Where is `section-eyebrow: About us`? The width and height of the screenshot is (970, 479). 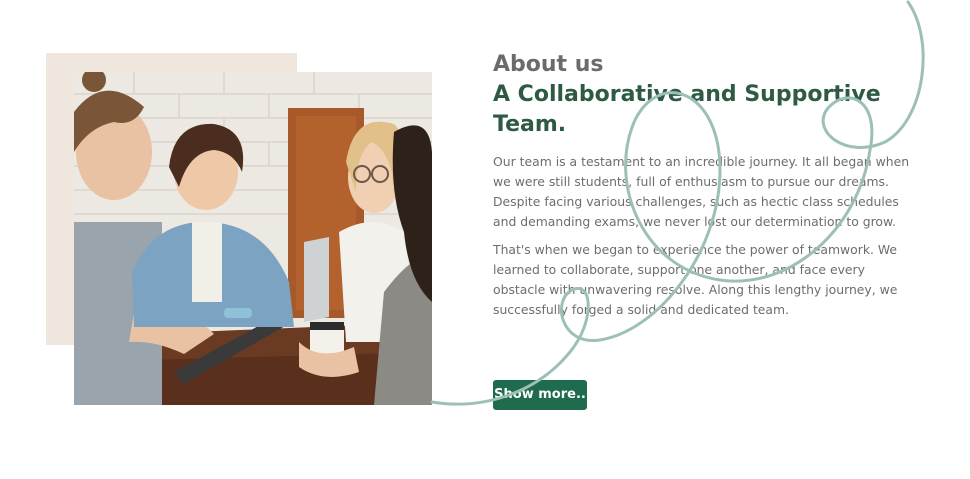 section-eyebrow: About us is located at coordinates (548, 64).